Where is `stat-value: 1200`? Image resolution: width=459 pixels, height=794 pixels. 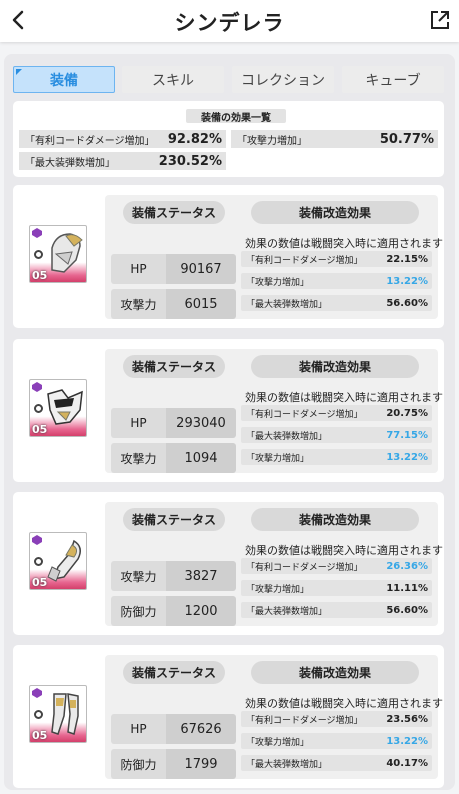 stat-value: 1200 is located at coordinates (201, 611).